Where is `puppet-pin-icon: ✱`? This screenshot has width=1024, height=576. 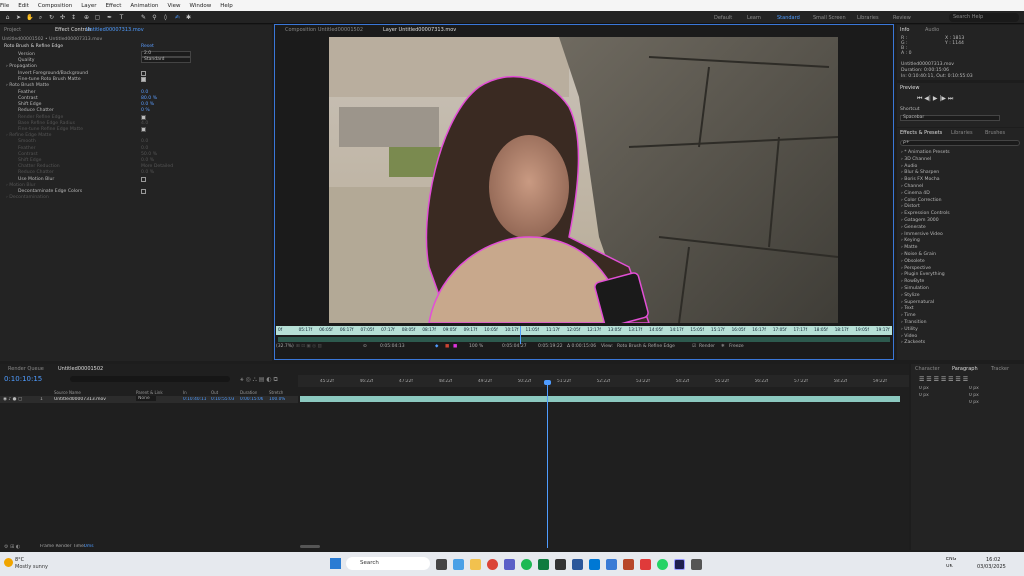
puppet-pin-icon: ✱ is located at coordinates (188, 17).